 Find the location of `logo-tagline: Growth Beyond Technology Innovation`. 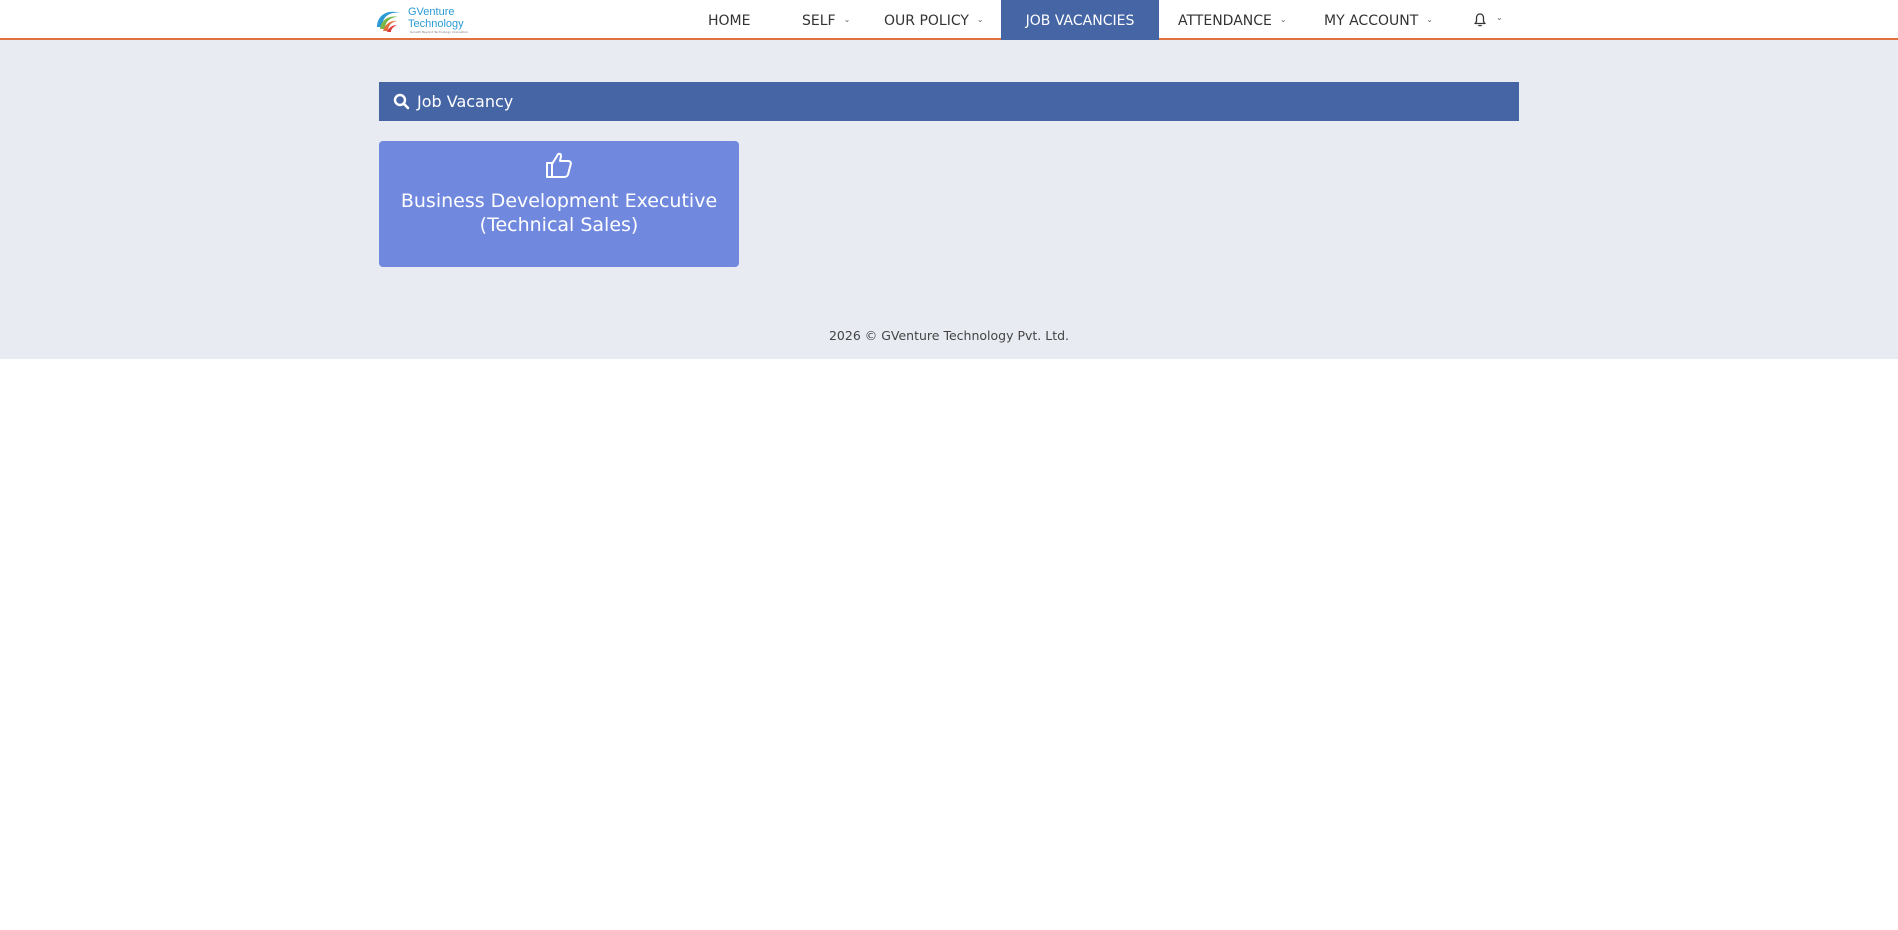

logo-tagline: Growth Beyond Technology Innovation is located at coordinates (439, 32).